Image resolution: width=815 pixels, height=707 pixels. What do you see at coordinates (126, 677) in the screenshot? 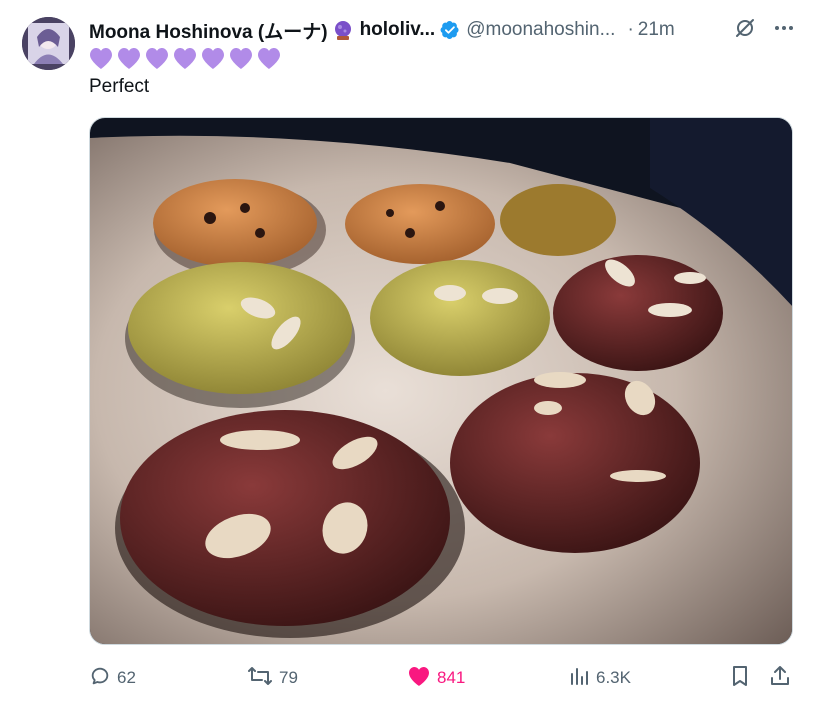
I see `reply-count: 62` at bounding box center [126, 677].